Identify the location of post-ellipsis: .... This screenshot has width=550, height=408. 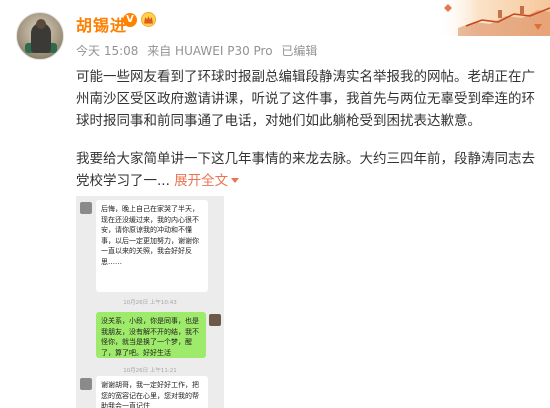
(163, 181).